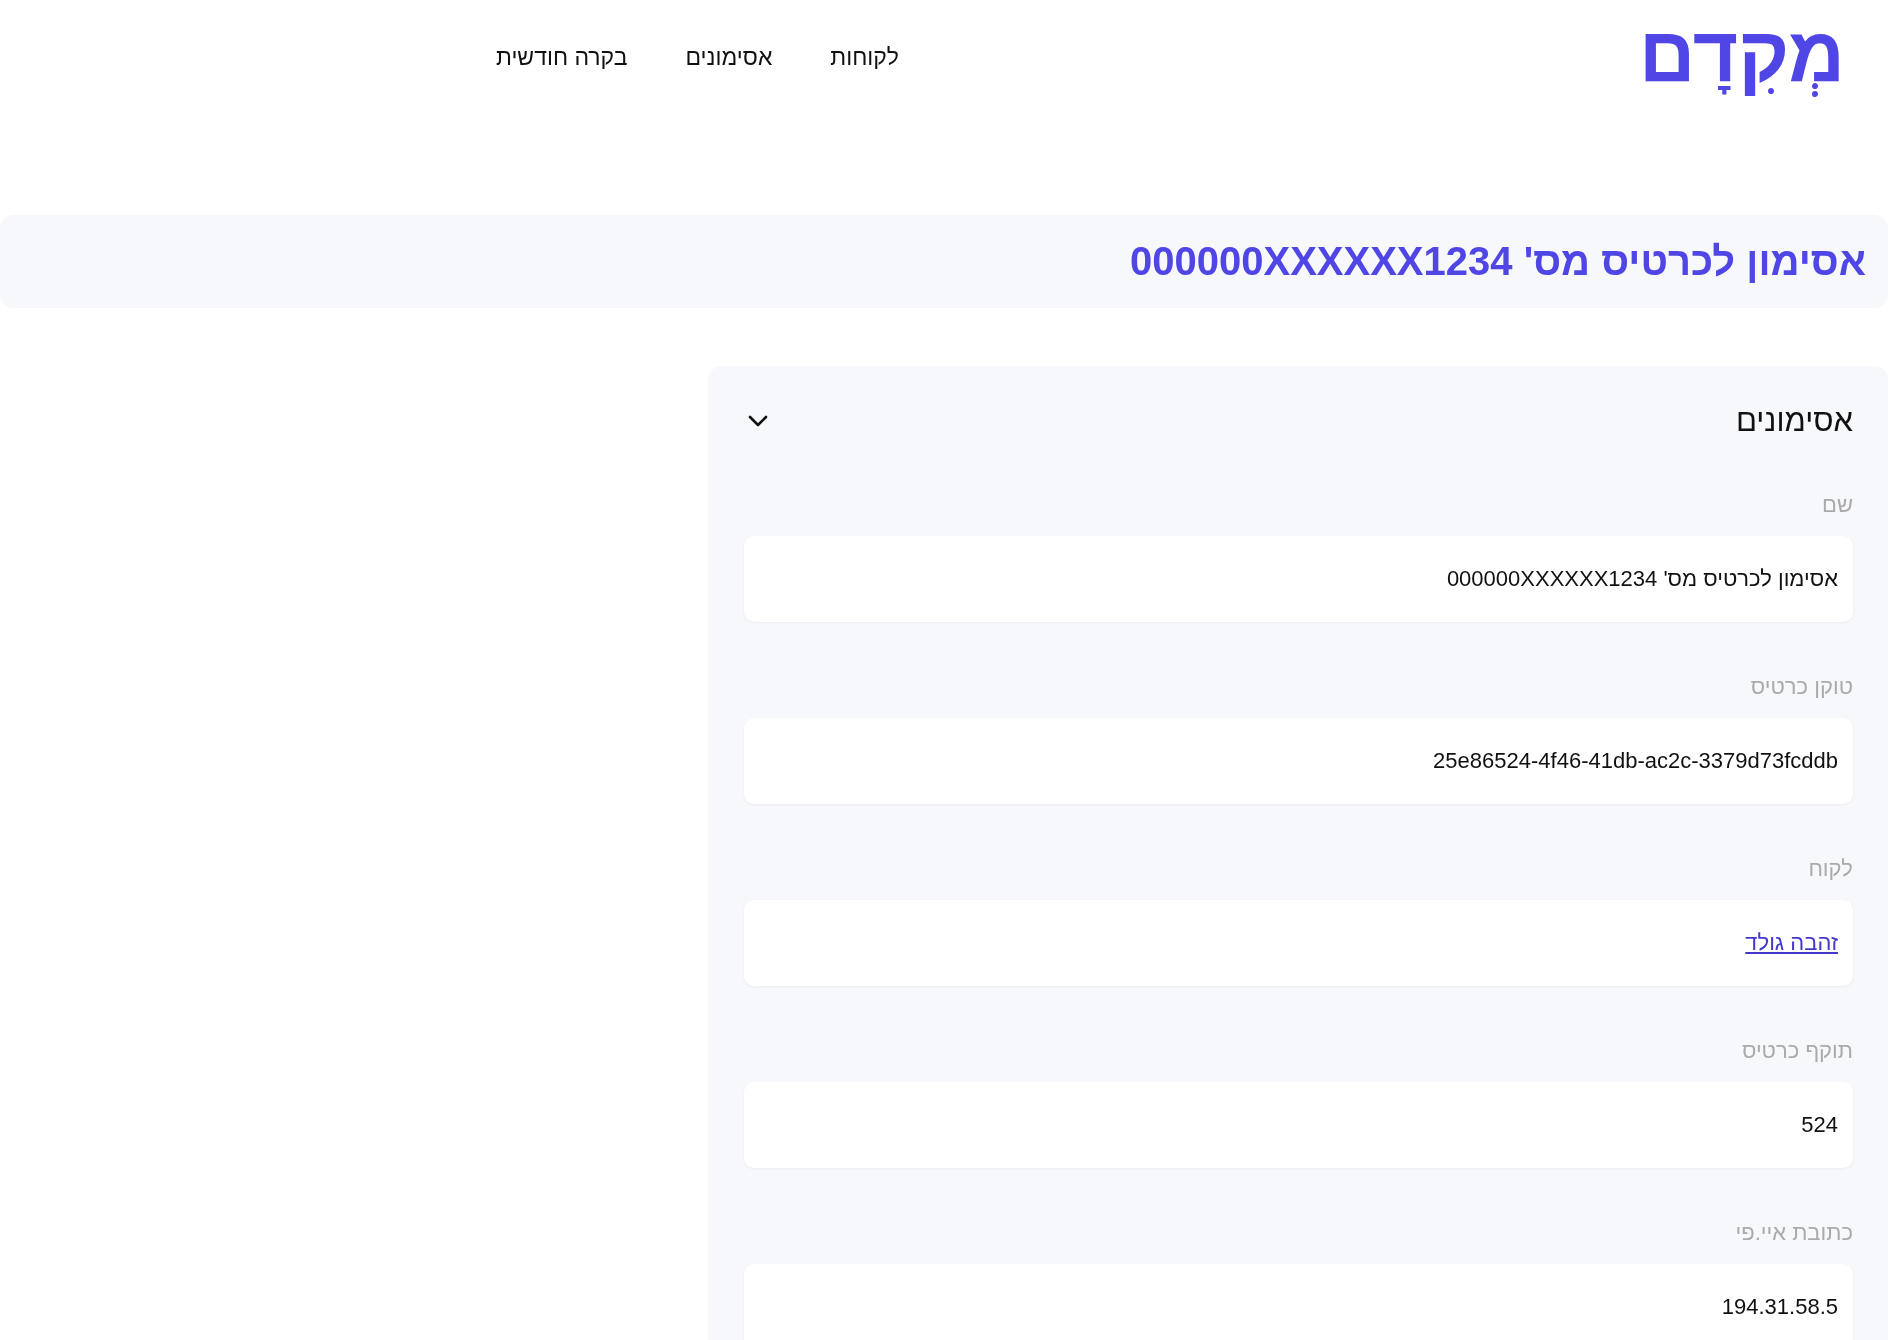 Image resolution: width=1900 pixels, height=1340 pixels. I want to click on field-label: תוקף כרטיס, so click(1797, 1051).